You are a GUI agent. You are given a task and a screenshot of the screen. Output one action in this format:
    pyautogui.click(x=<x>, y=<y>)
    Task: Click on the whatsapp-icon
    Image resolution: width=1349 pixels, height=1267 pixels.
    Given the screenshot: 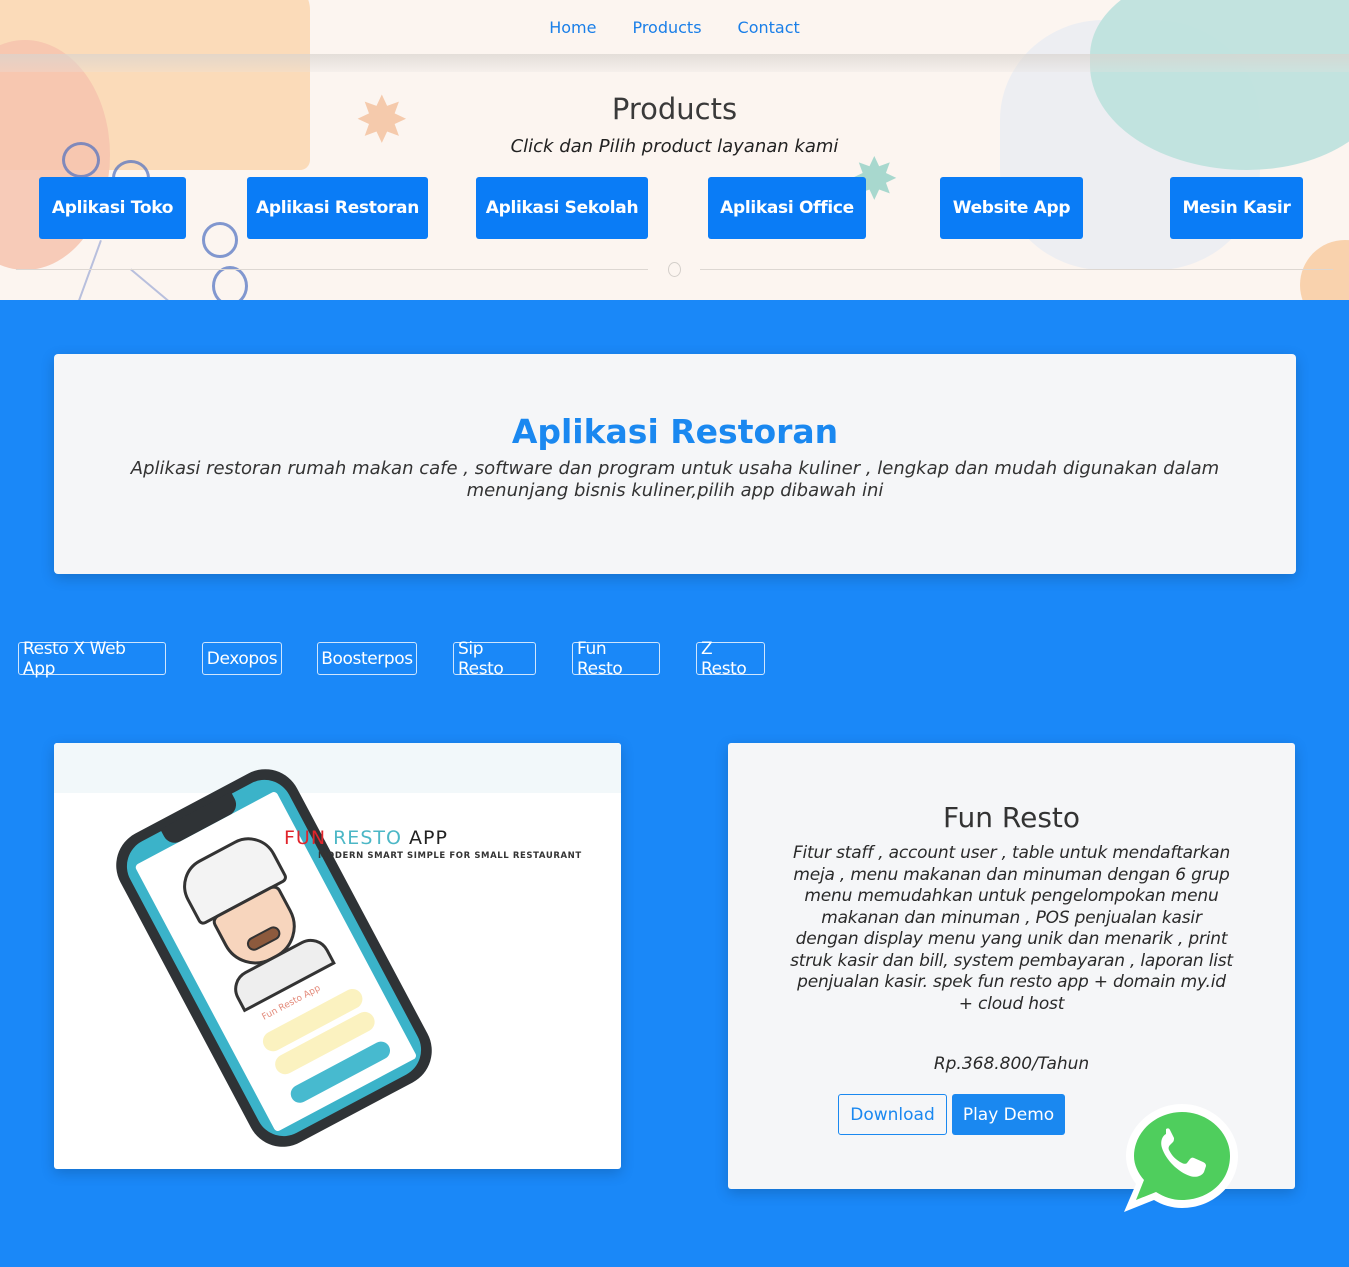 What is the action you would take?
    pyautogui.click(x=1181, y=1158)
    